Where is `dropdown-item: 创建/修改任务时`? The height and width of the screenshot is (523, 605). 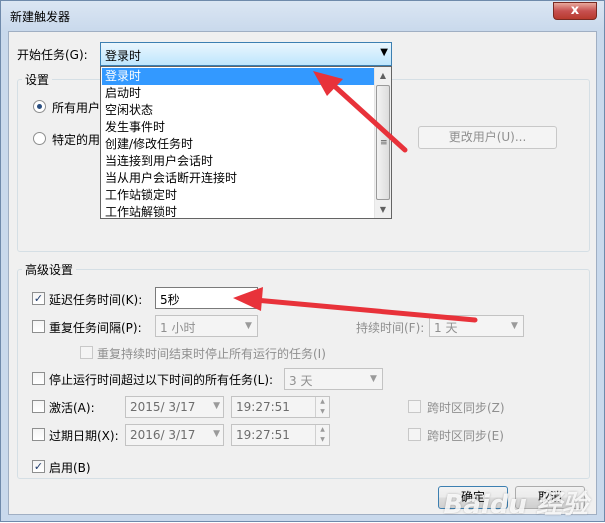
dropdown-item: 创建/修改任务时 is located at coordinates (238, 144).